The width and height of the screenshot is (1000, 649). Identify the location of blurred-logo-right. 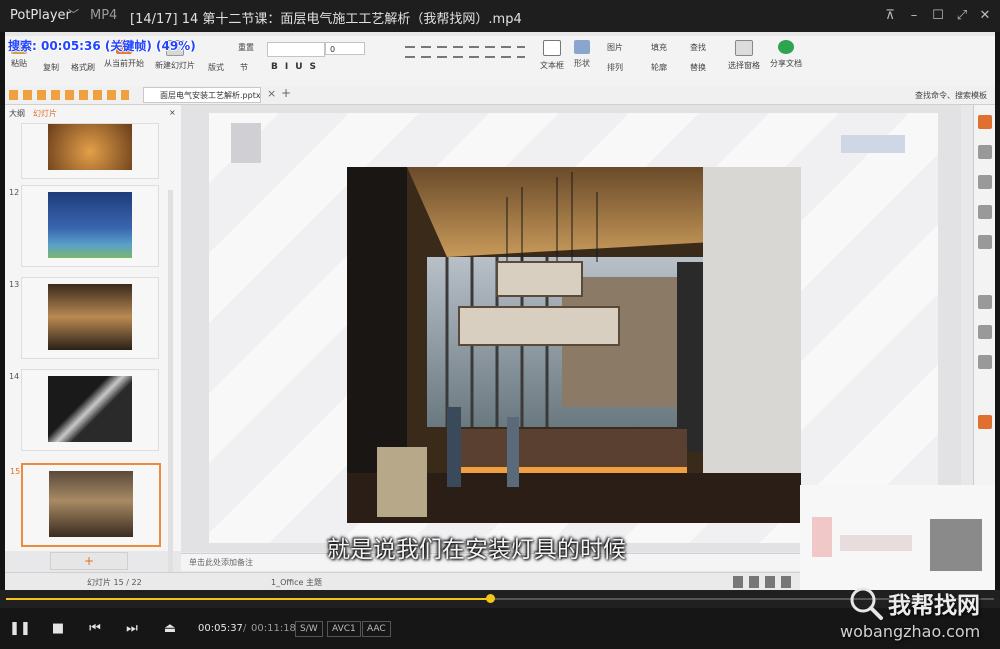
(873, 144).